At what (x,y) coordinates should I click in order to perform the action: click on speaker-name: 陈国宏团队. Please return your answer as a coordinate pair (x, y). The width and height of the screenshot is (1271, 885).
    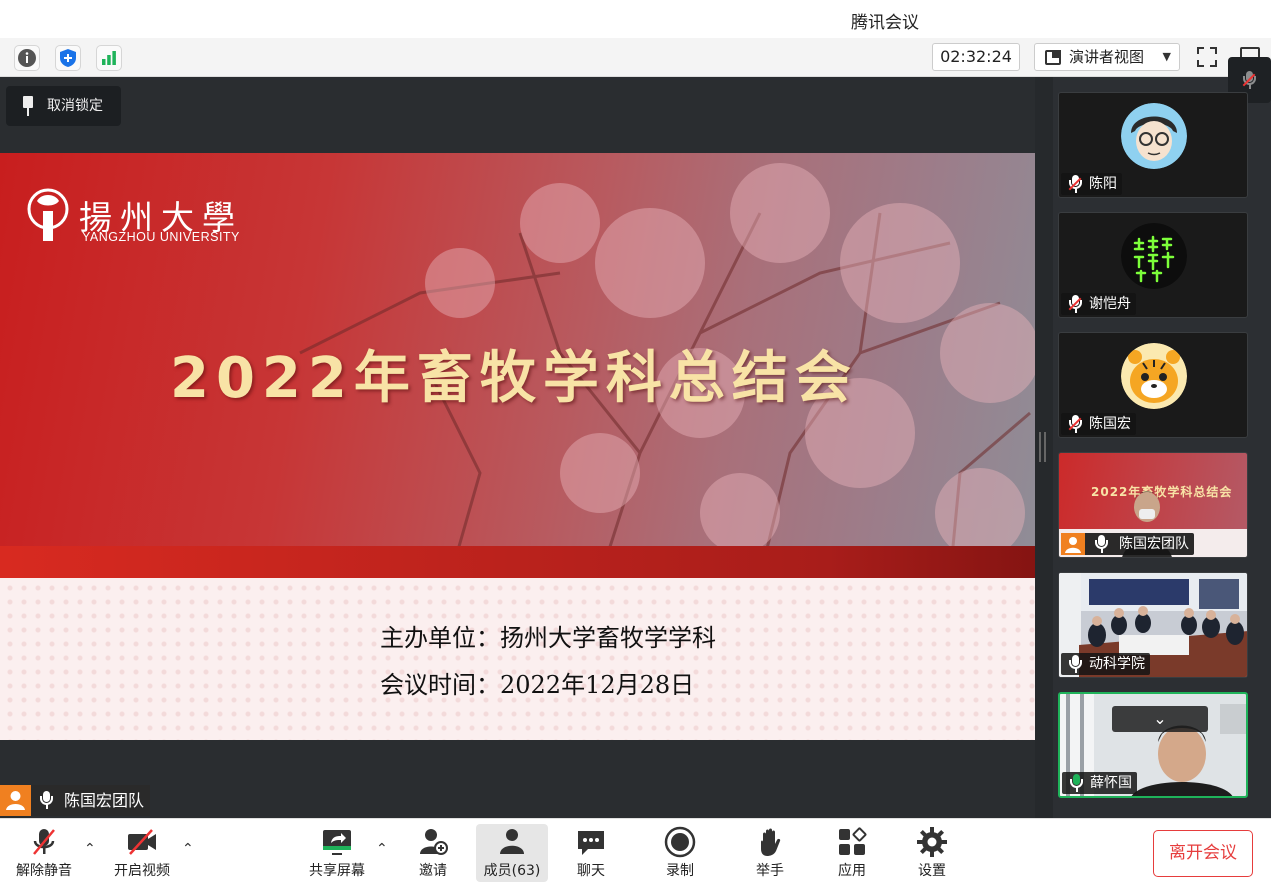
    Looking at the image, I should click on (104, 800).